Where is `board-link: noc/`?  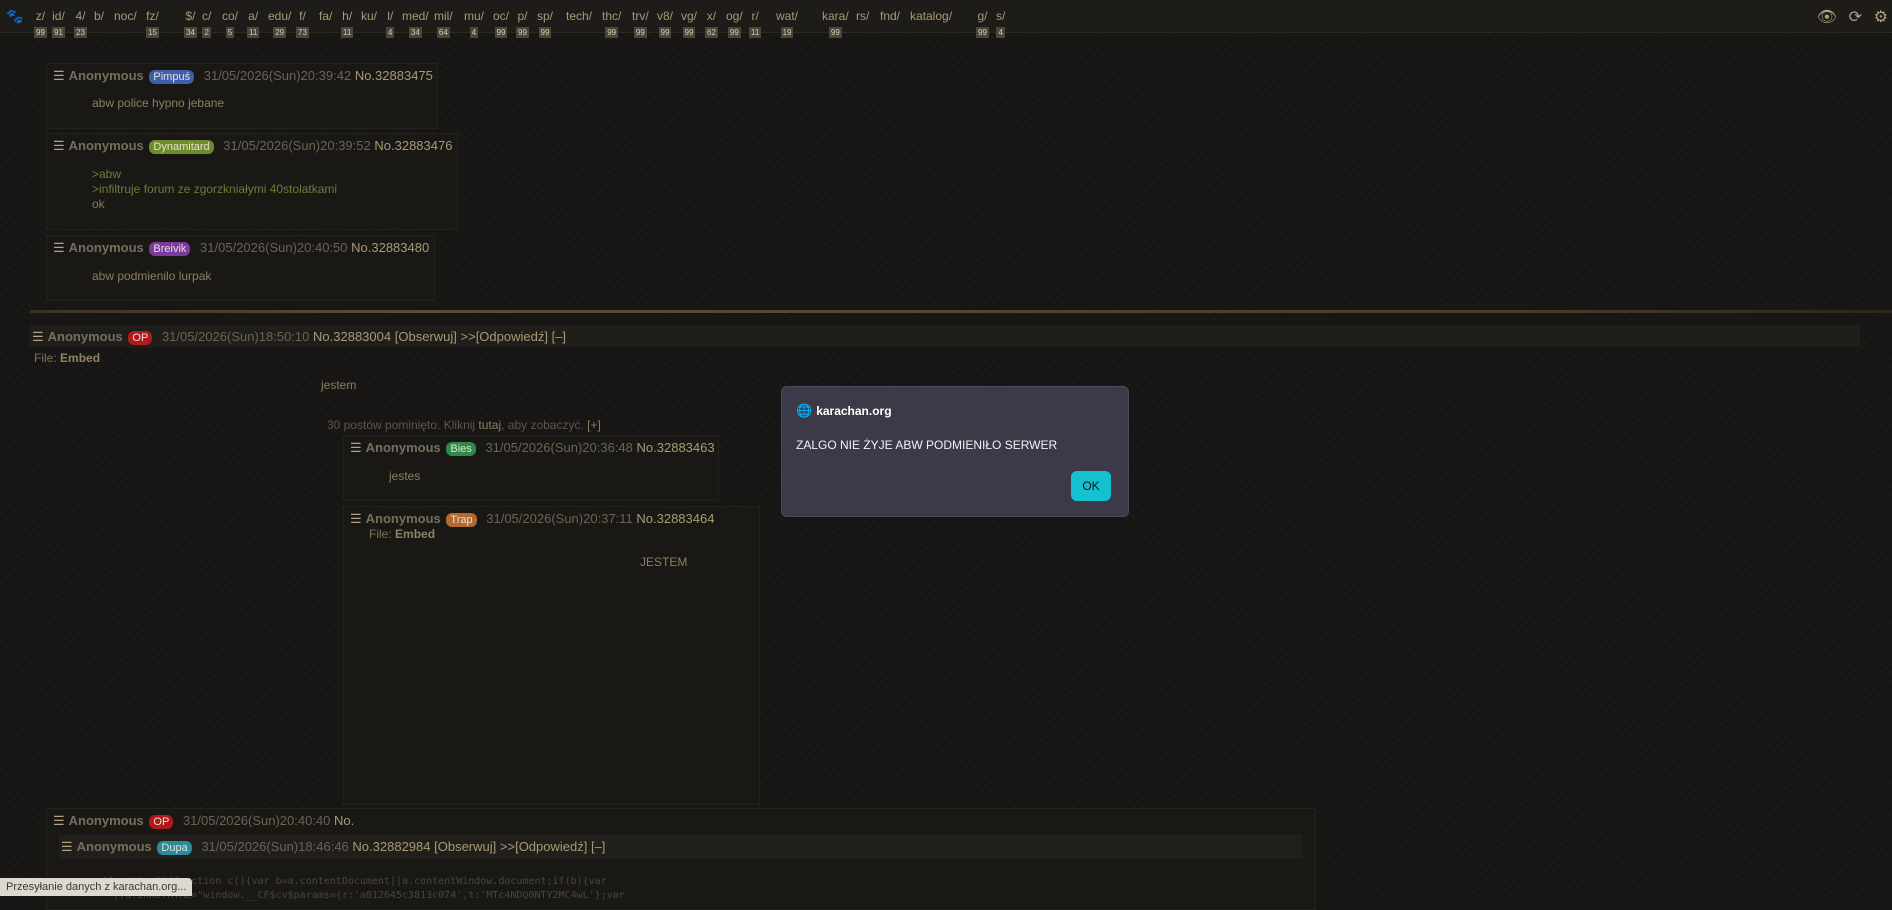 board-link: noc/ is located at coordinates (125, 16).